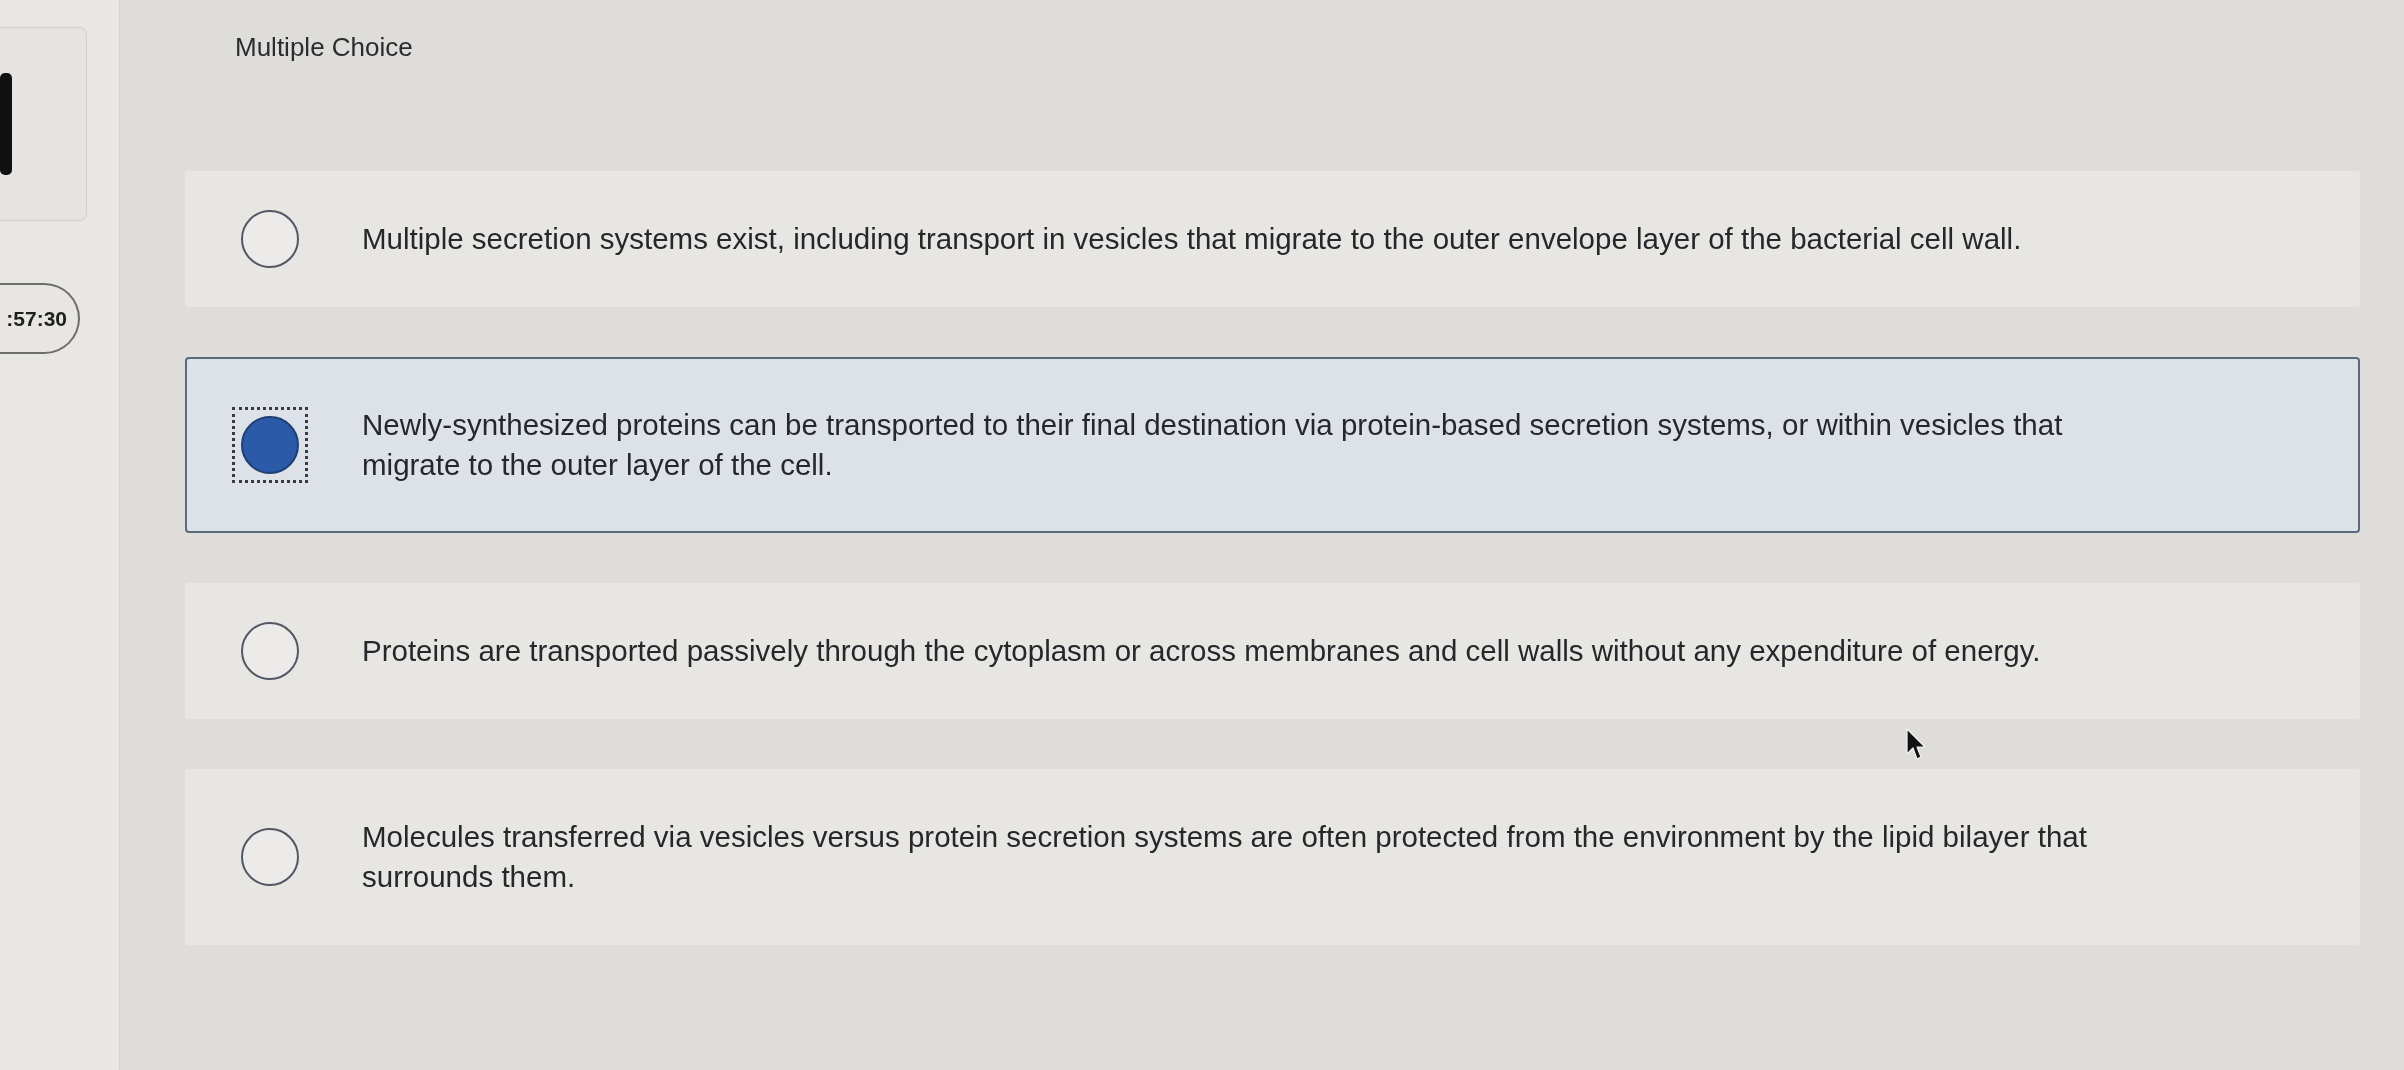  What do you see at coordinates (1201, 651) in the screenshot?
I see `option-text: Proteins are transported passively through the cytoplasm or across membranes and cell walls without any expenditure of energy.` at bounding box center [1201, 651].